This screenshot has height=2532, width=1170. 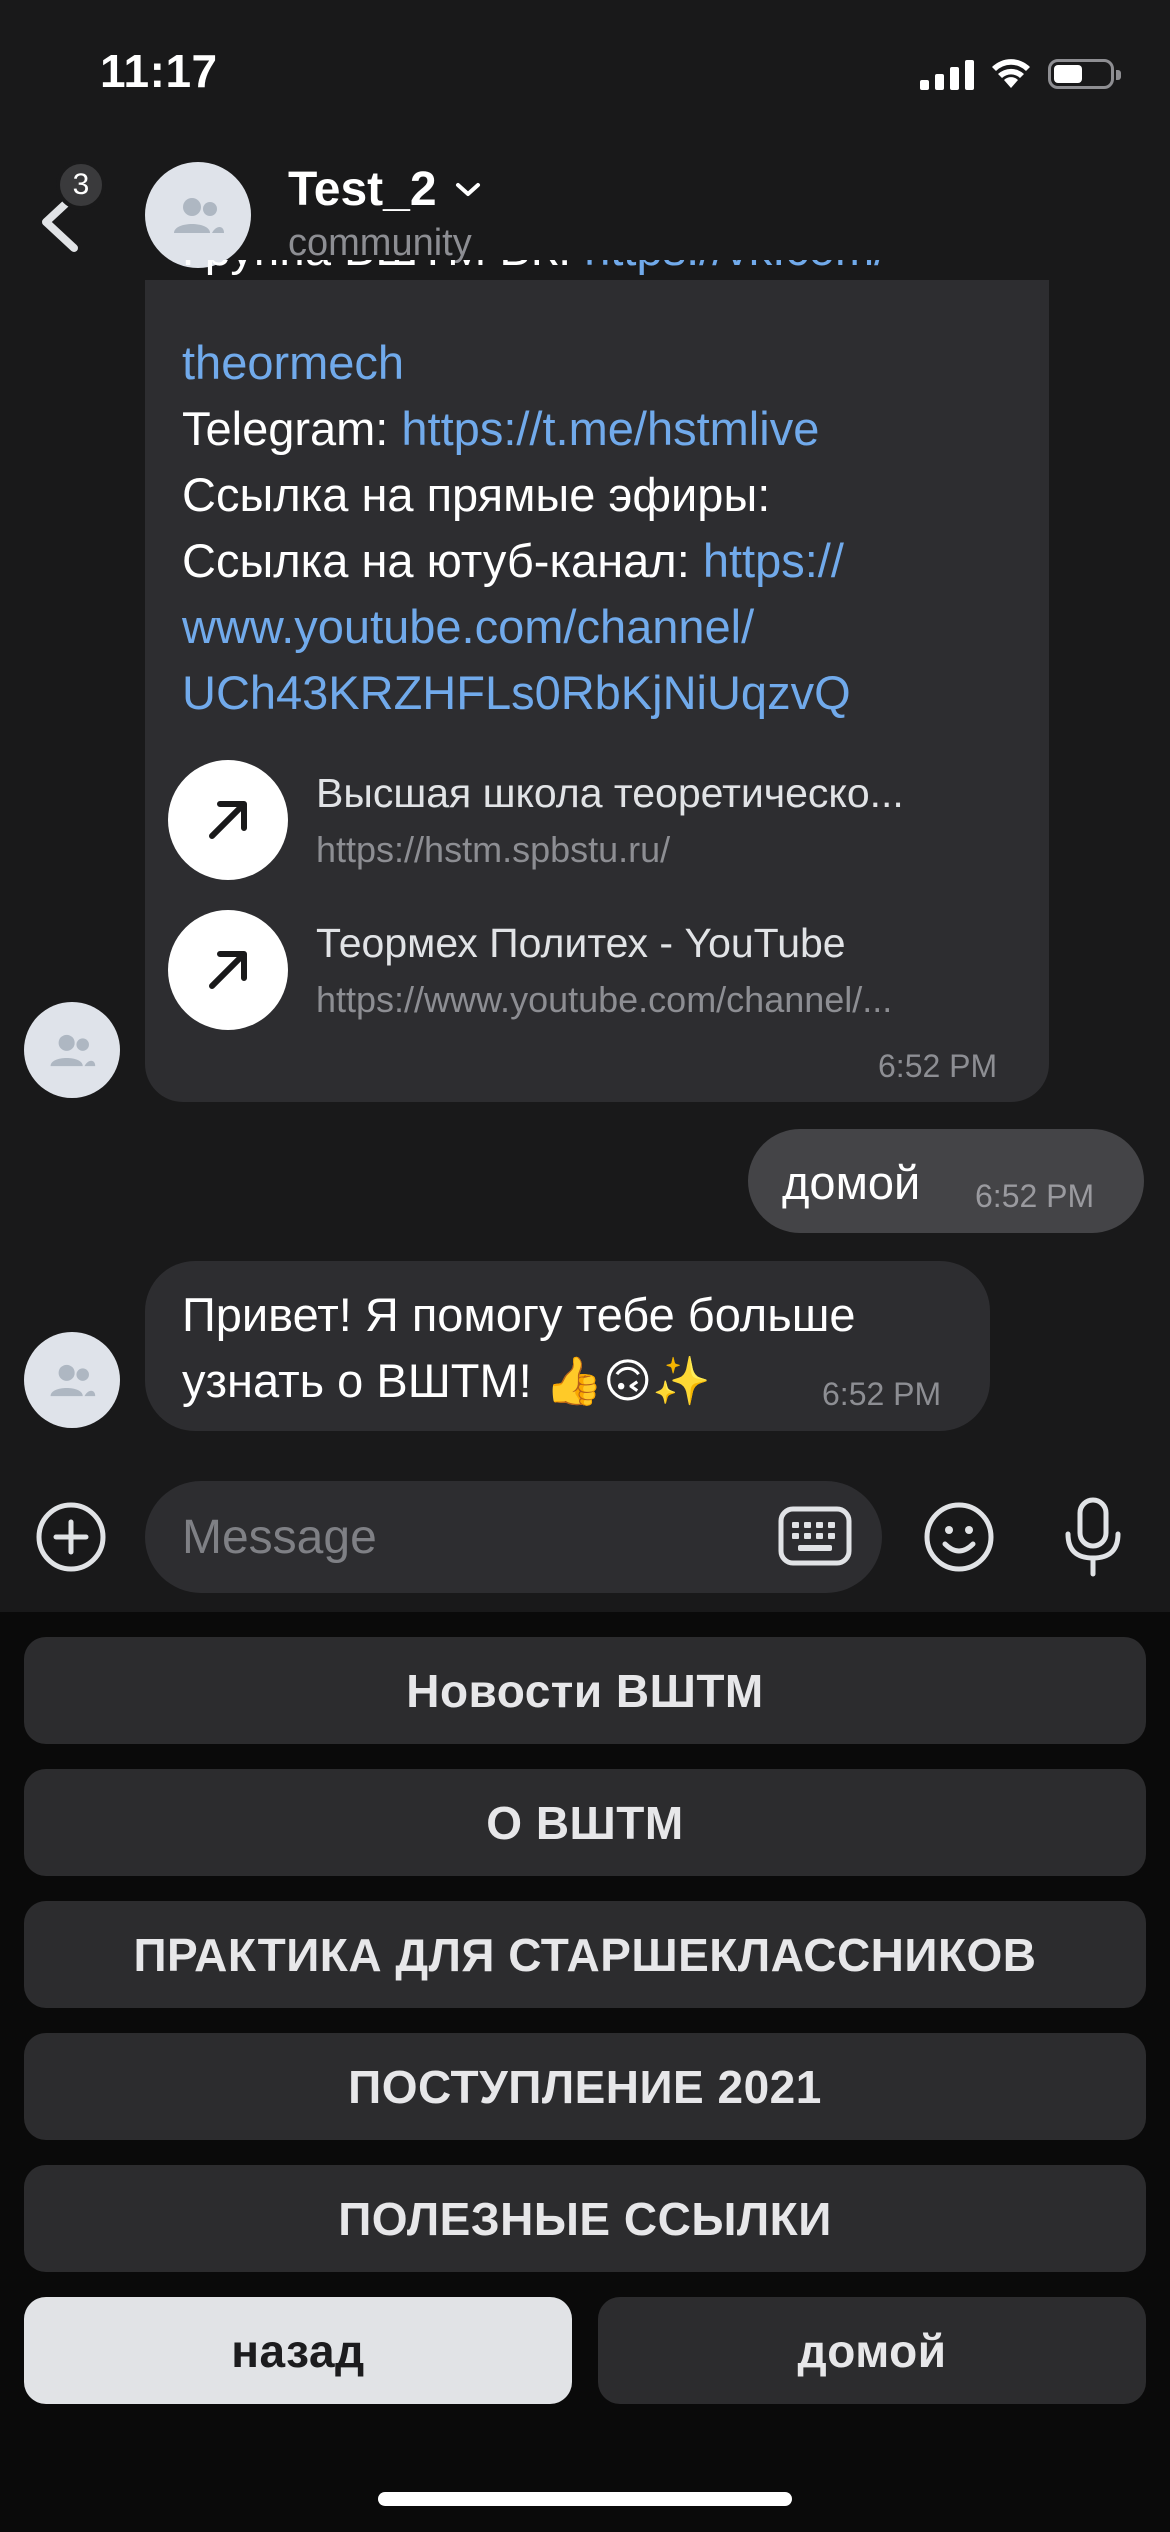 What do you see at coordinates (493, 849) in the screenshot?
I see `attachment-url: https://hstm.spbstu.ru/` at bounding box center [493, 849].